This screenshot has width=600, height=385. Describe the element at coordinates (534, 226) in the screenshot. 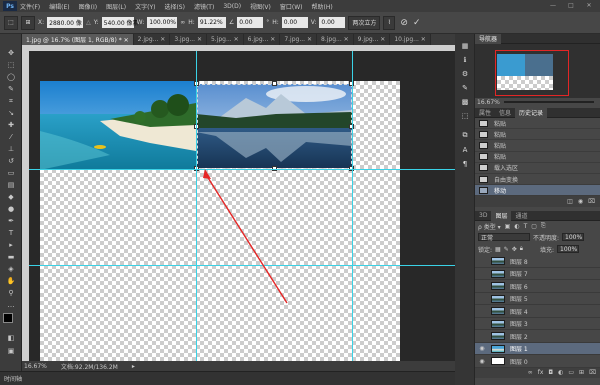

I see `filter-shape-icon: ▢` at that location.